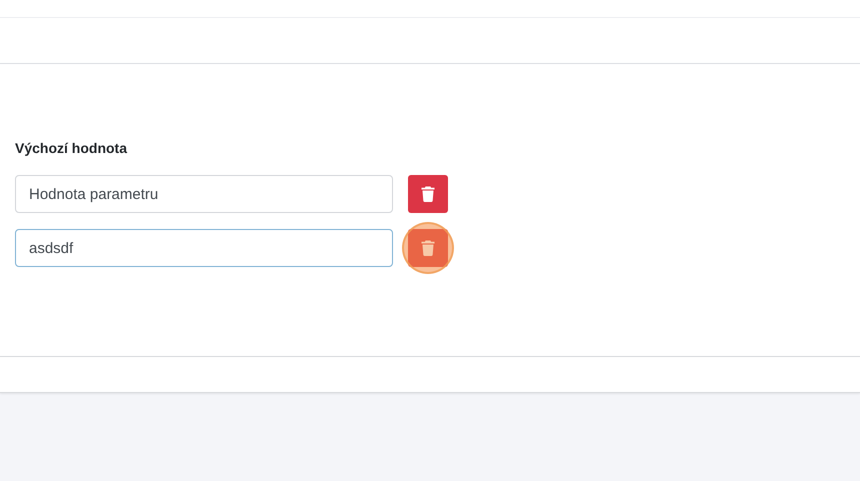 The width and height of the screenshot is (860, 481). I want to click on delete-button, so click(428, 194).